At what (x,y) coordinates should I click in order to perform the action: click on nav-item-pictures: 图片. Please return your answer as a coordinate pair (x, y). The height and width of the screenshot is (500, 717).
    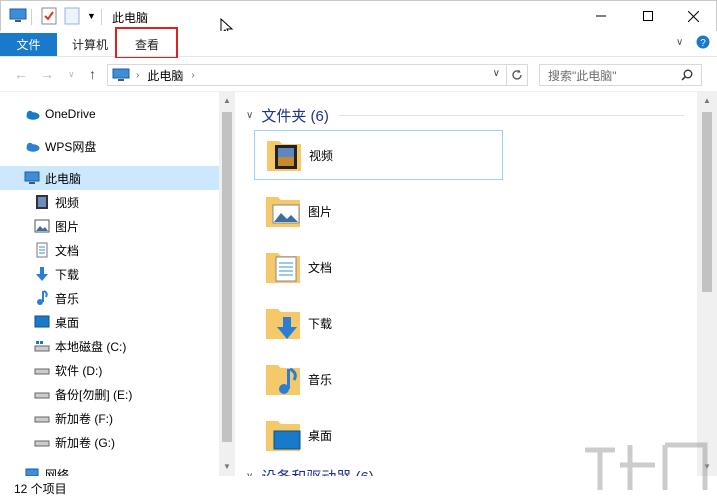
    Looking at the image, I should click on (109, 226).